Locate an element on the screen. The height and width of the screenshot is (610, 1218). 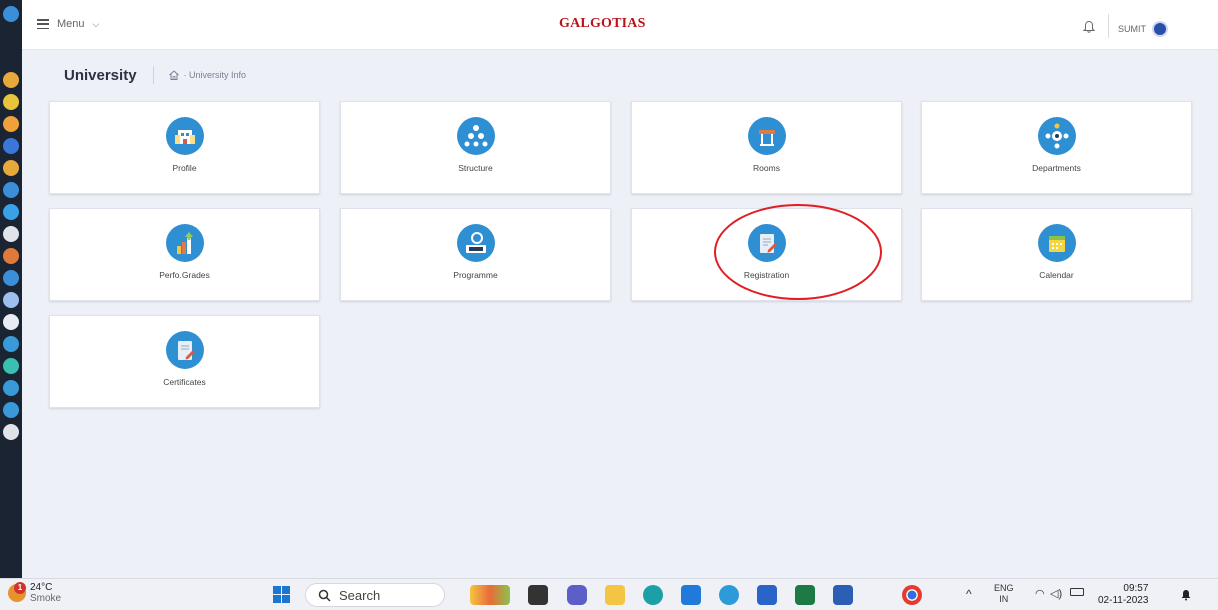
card-structure: Structure is located at coordinates (475, 147).